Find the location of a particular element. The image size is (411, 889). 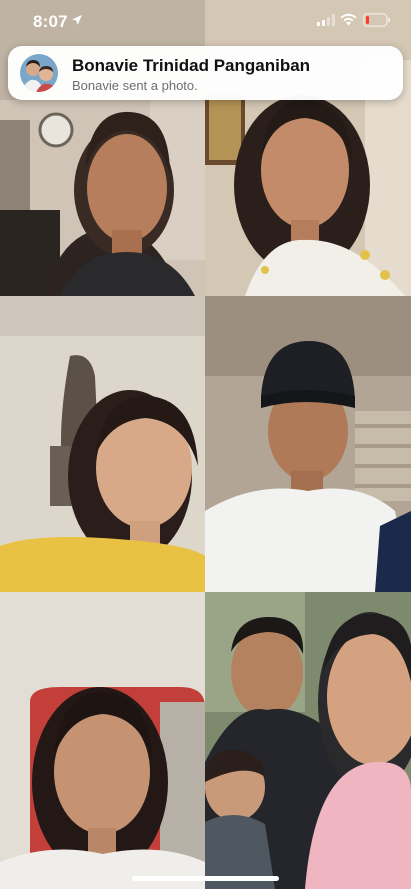

home-indicator is located at coordinates (205, 878).